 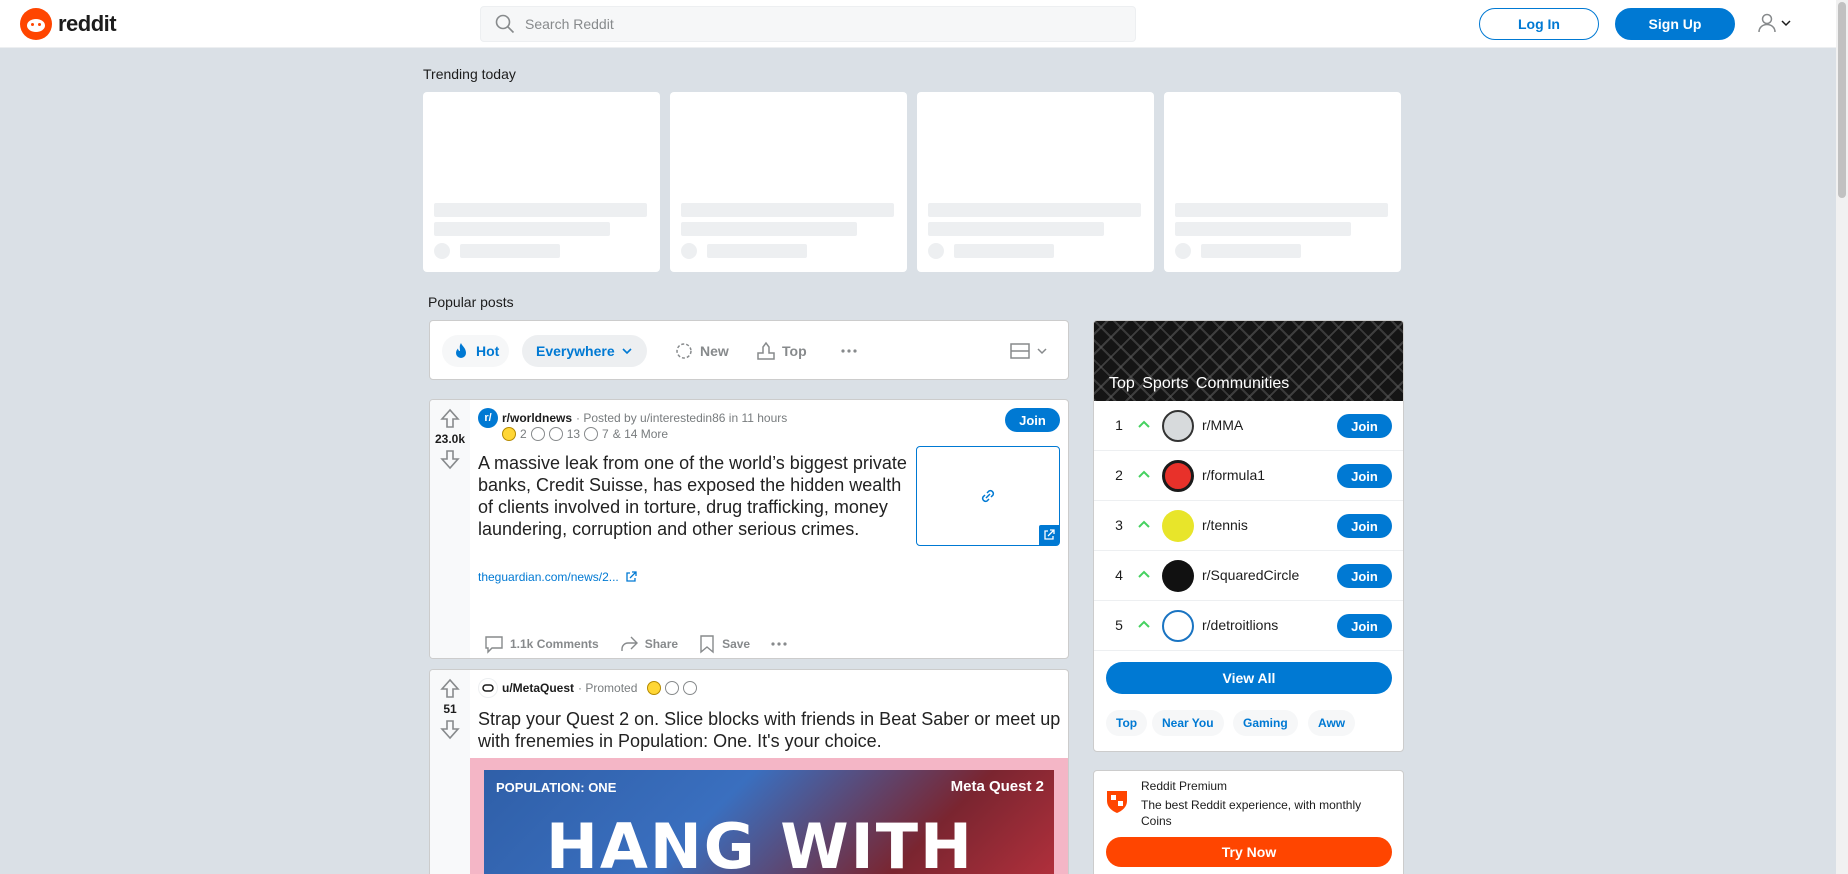 What do you see at coordinates (450, 772) in the screenshot?
I see `vote-column: 51` at bounding box center [450, 772].